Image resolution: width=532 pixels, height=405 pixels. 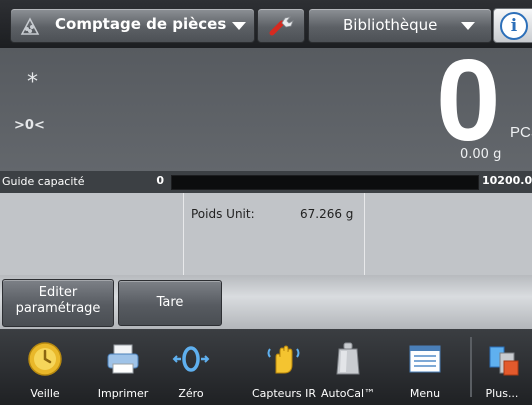 I want to click on tare-label: Tare, so click(x=170, y=302).